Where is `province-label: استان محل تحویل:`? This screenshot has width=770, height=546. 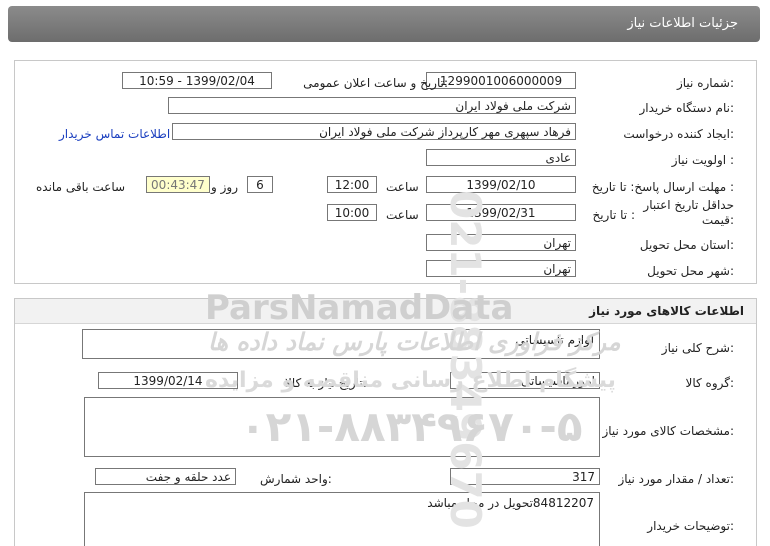
province-label: استان محل تحویل: is located at coordinates (686, 245).